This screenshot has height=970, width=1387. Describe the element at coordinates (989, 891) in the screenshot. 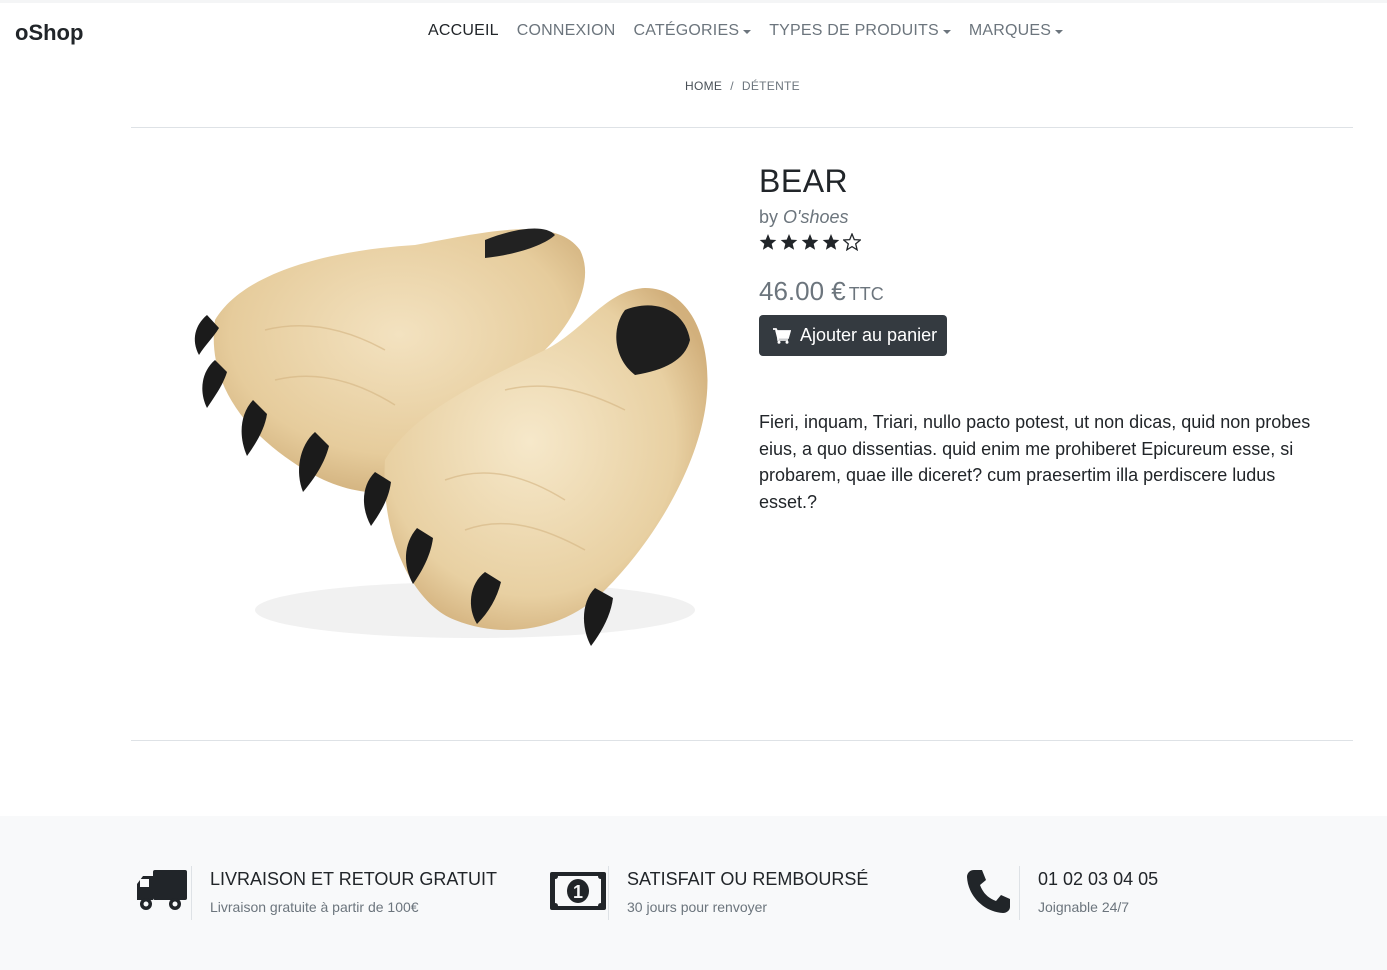

I see `phone-icon` at that location.